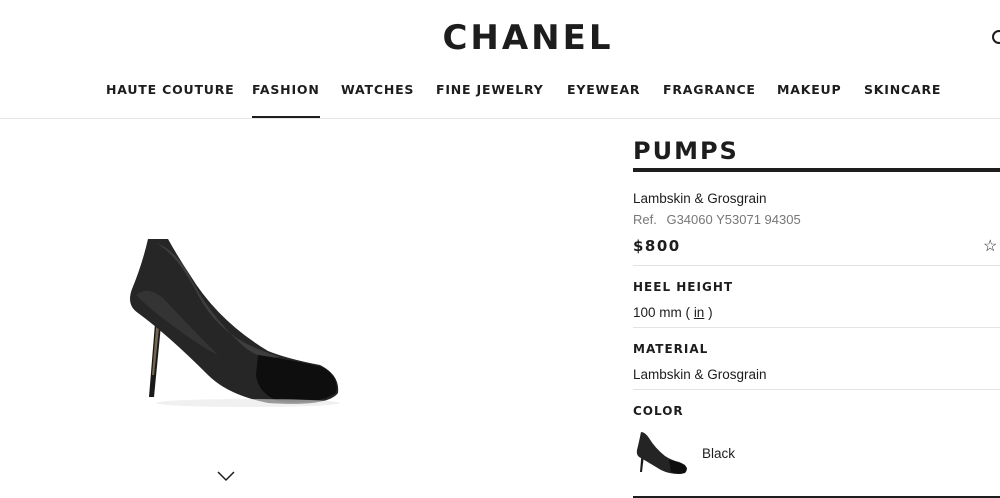 The image size is (1000, 498). I want to click on color-name: Black, so click(719, 453).